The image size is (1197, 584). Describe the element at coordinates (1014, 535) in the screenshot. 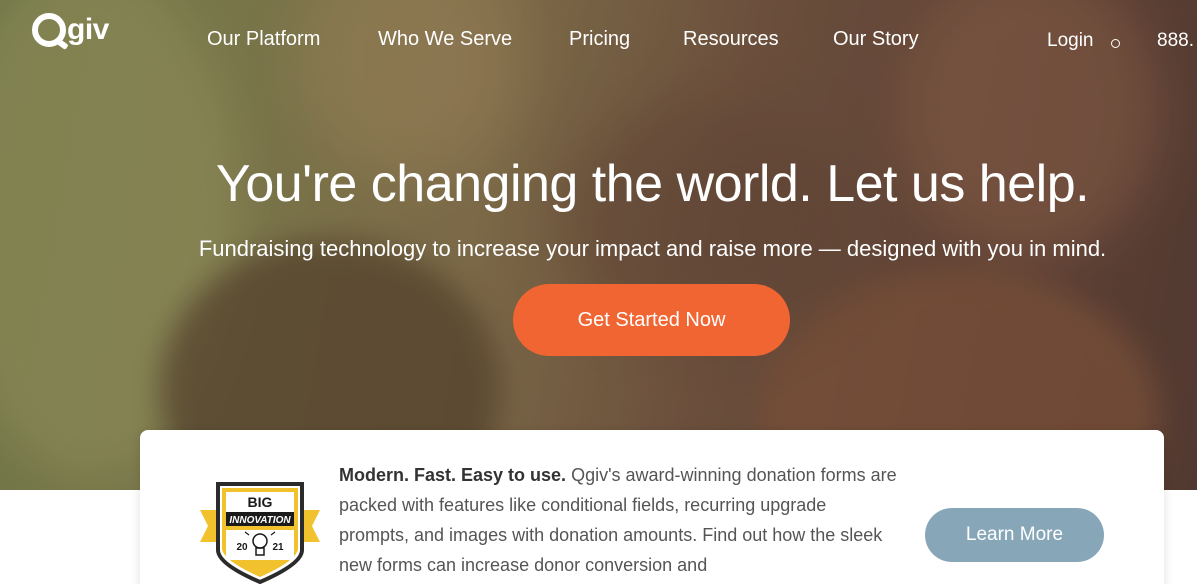

I see `learn-more-button: Learn More` at that location.